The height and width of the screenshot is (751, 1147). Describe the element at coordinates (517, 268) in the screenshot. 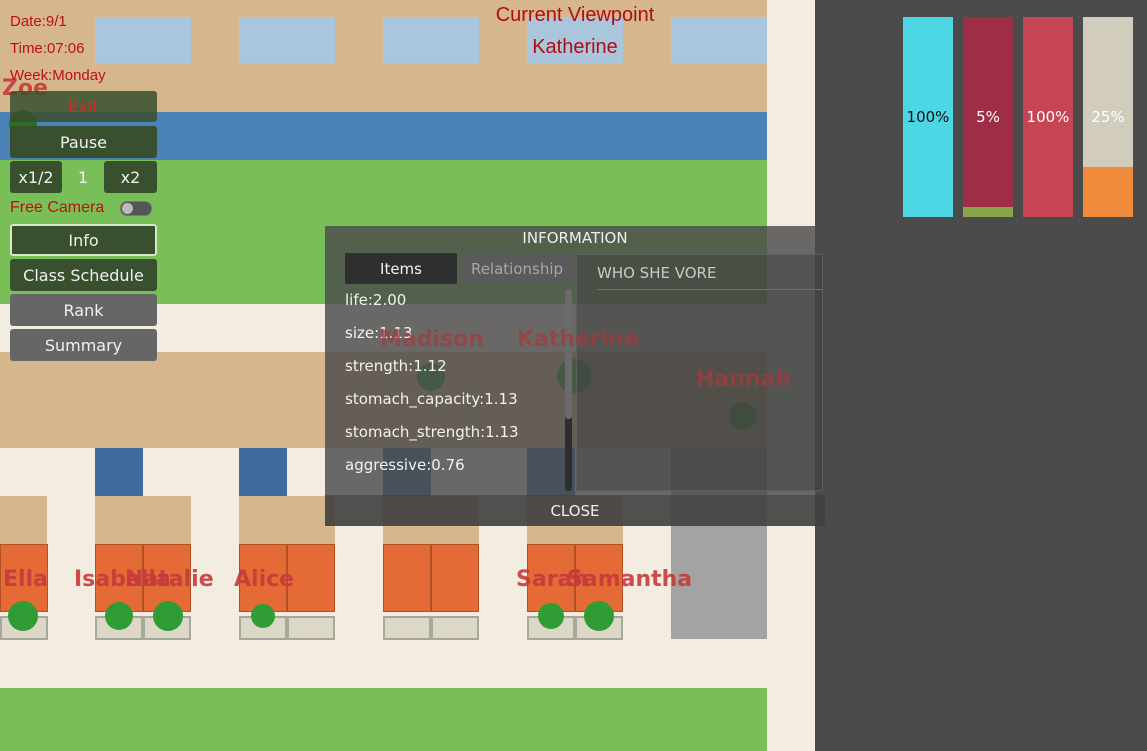

I see `tab-relationship: Relationship` at that location.